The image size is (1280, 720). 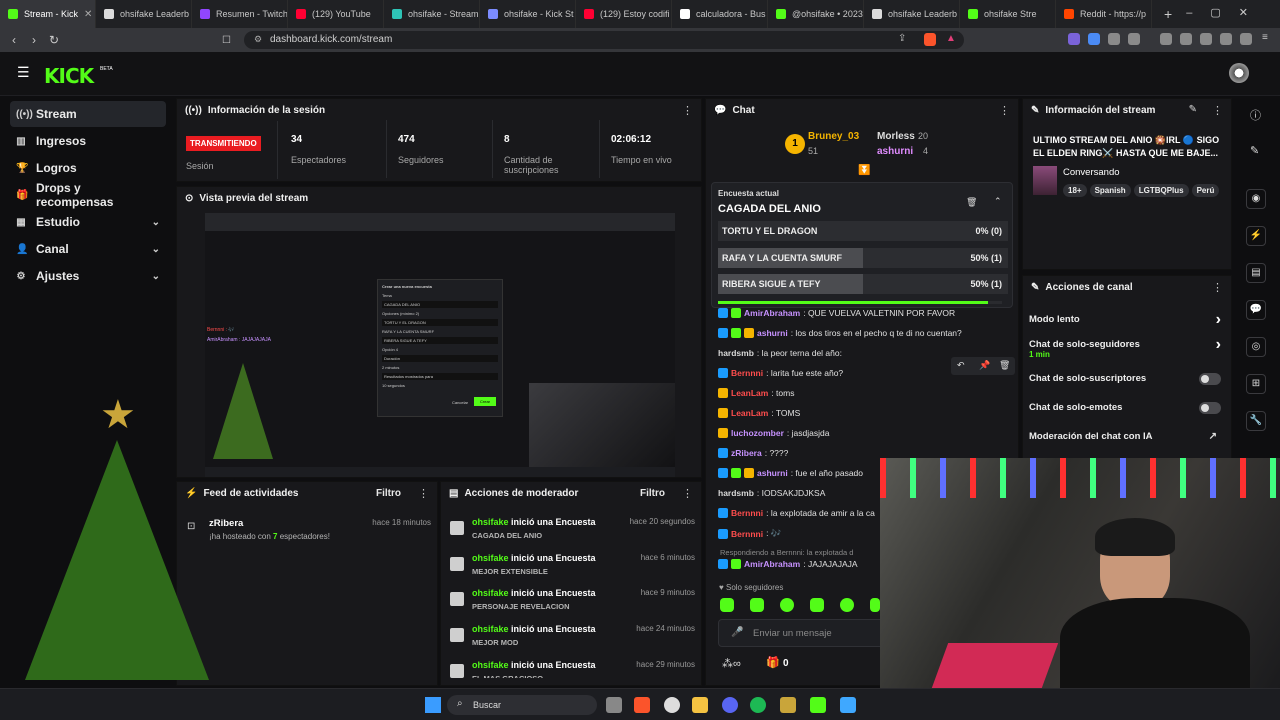 I want to click on chat-username: hardsmb, so click(x=736, y=493).